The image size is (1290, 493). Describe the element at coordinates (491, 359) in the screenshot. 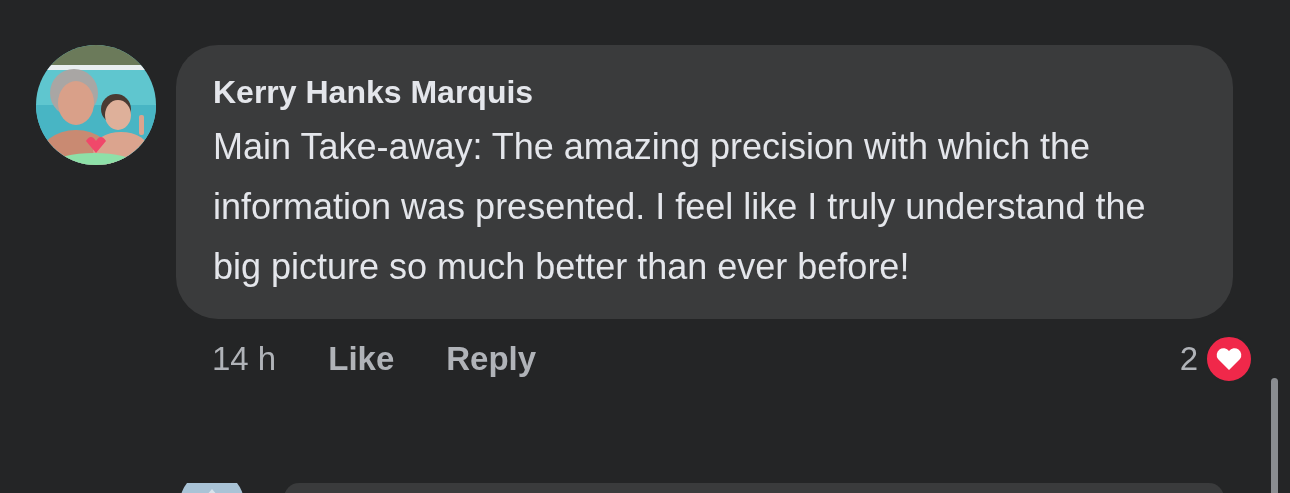

I see `action-link: Reply` at that location.